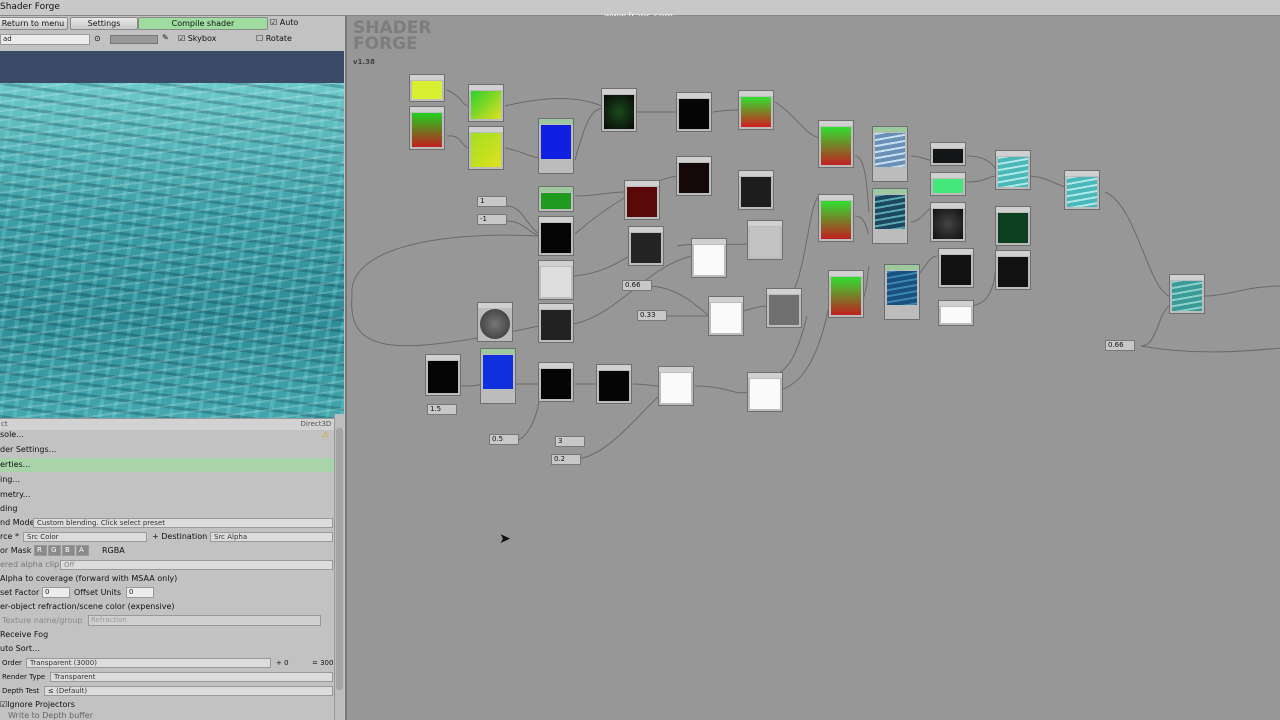  Describe the element at coordinates (167, 635) in the screenshot. I see `receive-fog-toggle: Receive Fog` at that location.